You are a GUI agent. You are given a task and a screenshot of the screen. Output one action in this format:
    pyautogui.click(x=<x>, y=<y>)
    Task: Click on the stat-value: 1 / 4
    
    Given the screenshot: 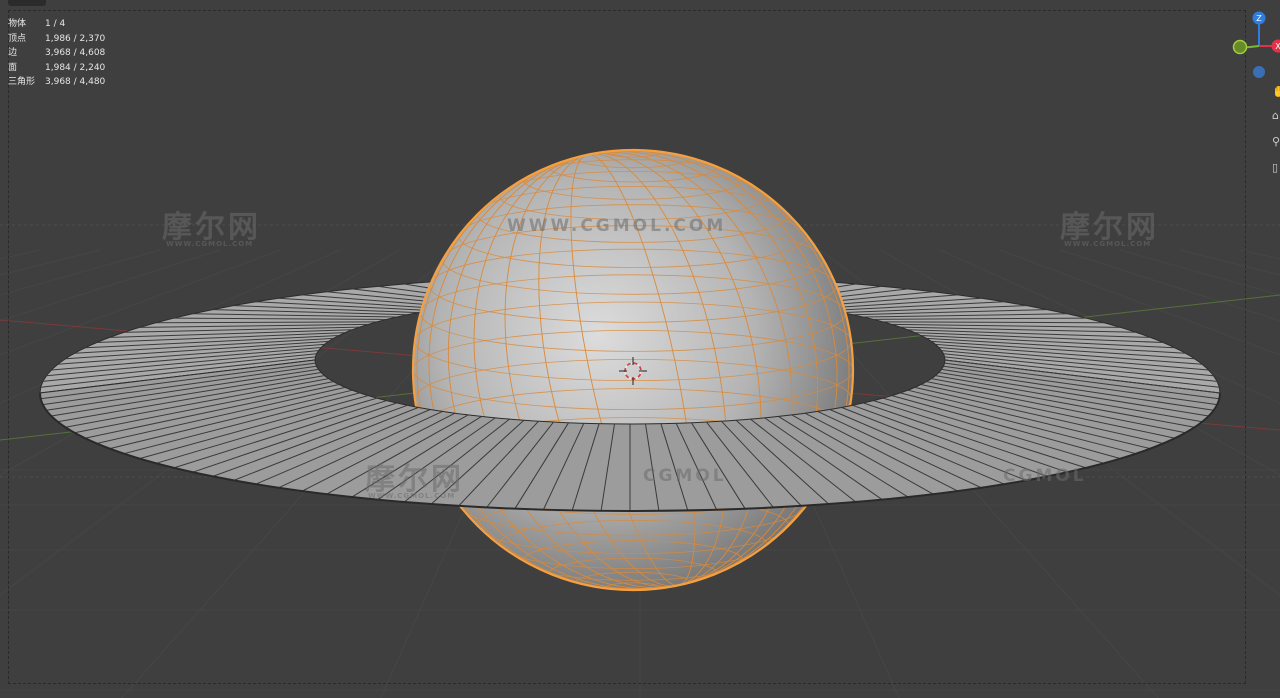 What is the action you would take?
    pyautogui.click(x=55, y=24)
    